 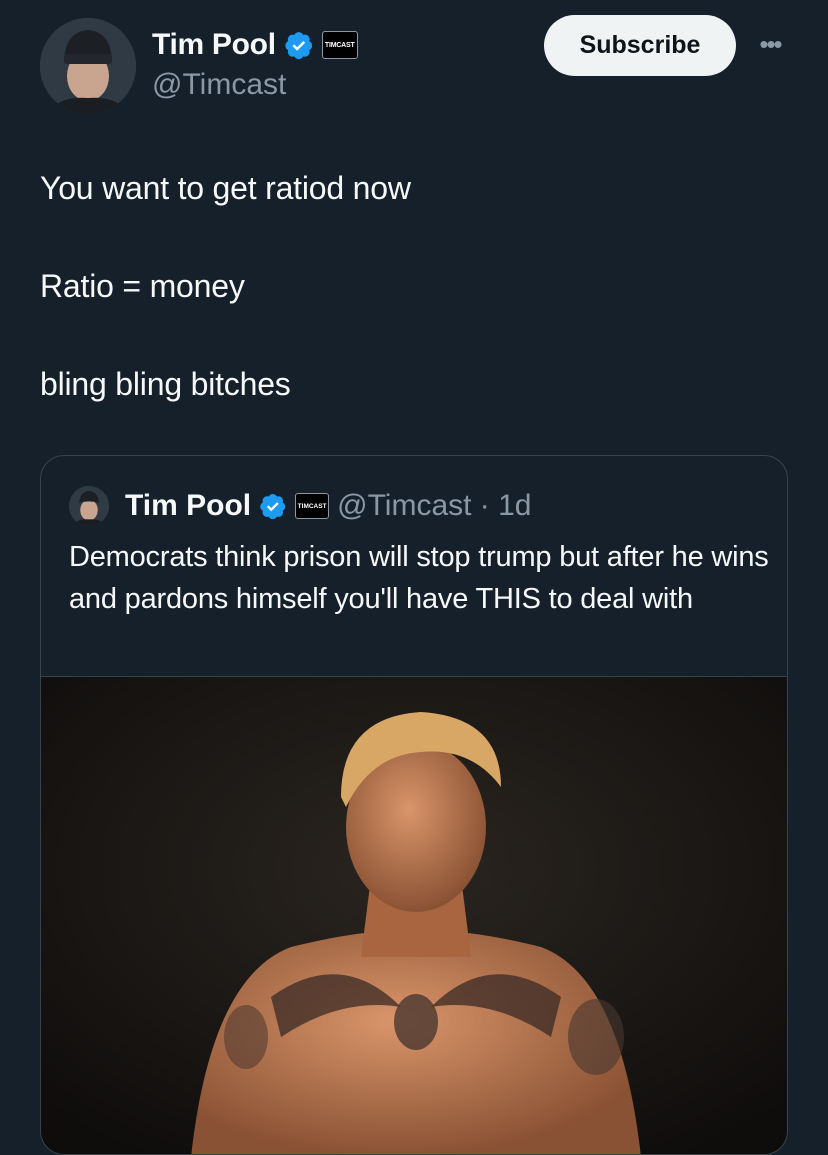 What do you see at coordinates (770, 44) in the screenshot?
I see `more-options-icon: •••` at bounding box center [770, 44].